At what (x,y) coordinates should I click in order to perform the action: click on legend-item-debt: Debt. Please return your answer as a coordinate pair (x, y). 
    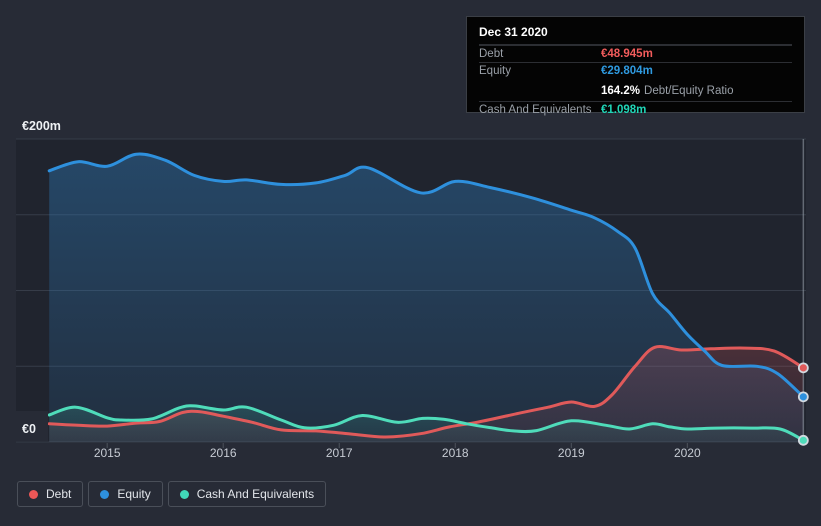
    Looking at the image, I should click on (50, 494).